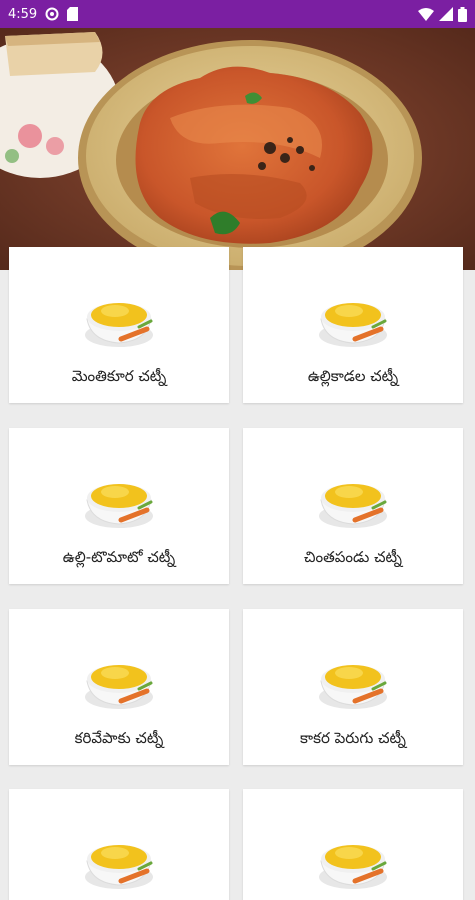  What do you see at coordinates (119, 738) in the screenshot?
I see `recipe-title: కరివేపాకు చట్నీ` at bounding box center [119, 738].